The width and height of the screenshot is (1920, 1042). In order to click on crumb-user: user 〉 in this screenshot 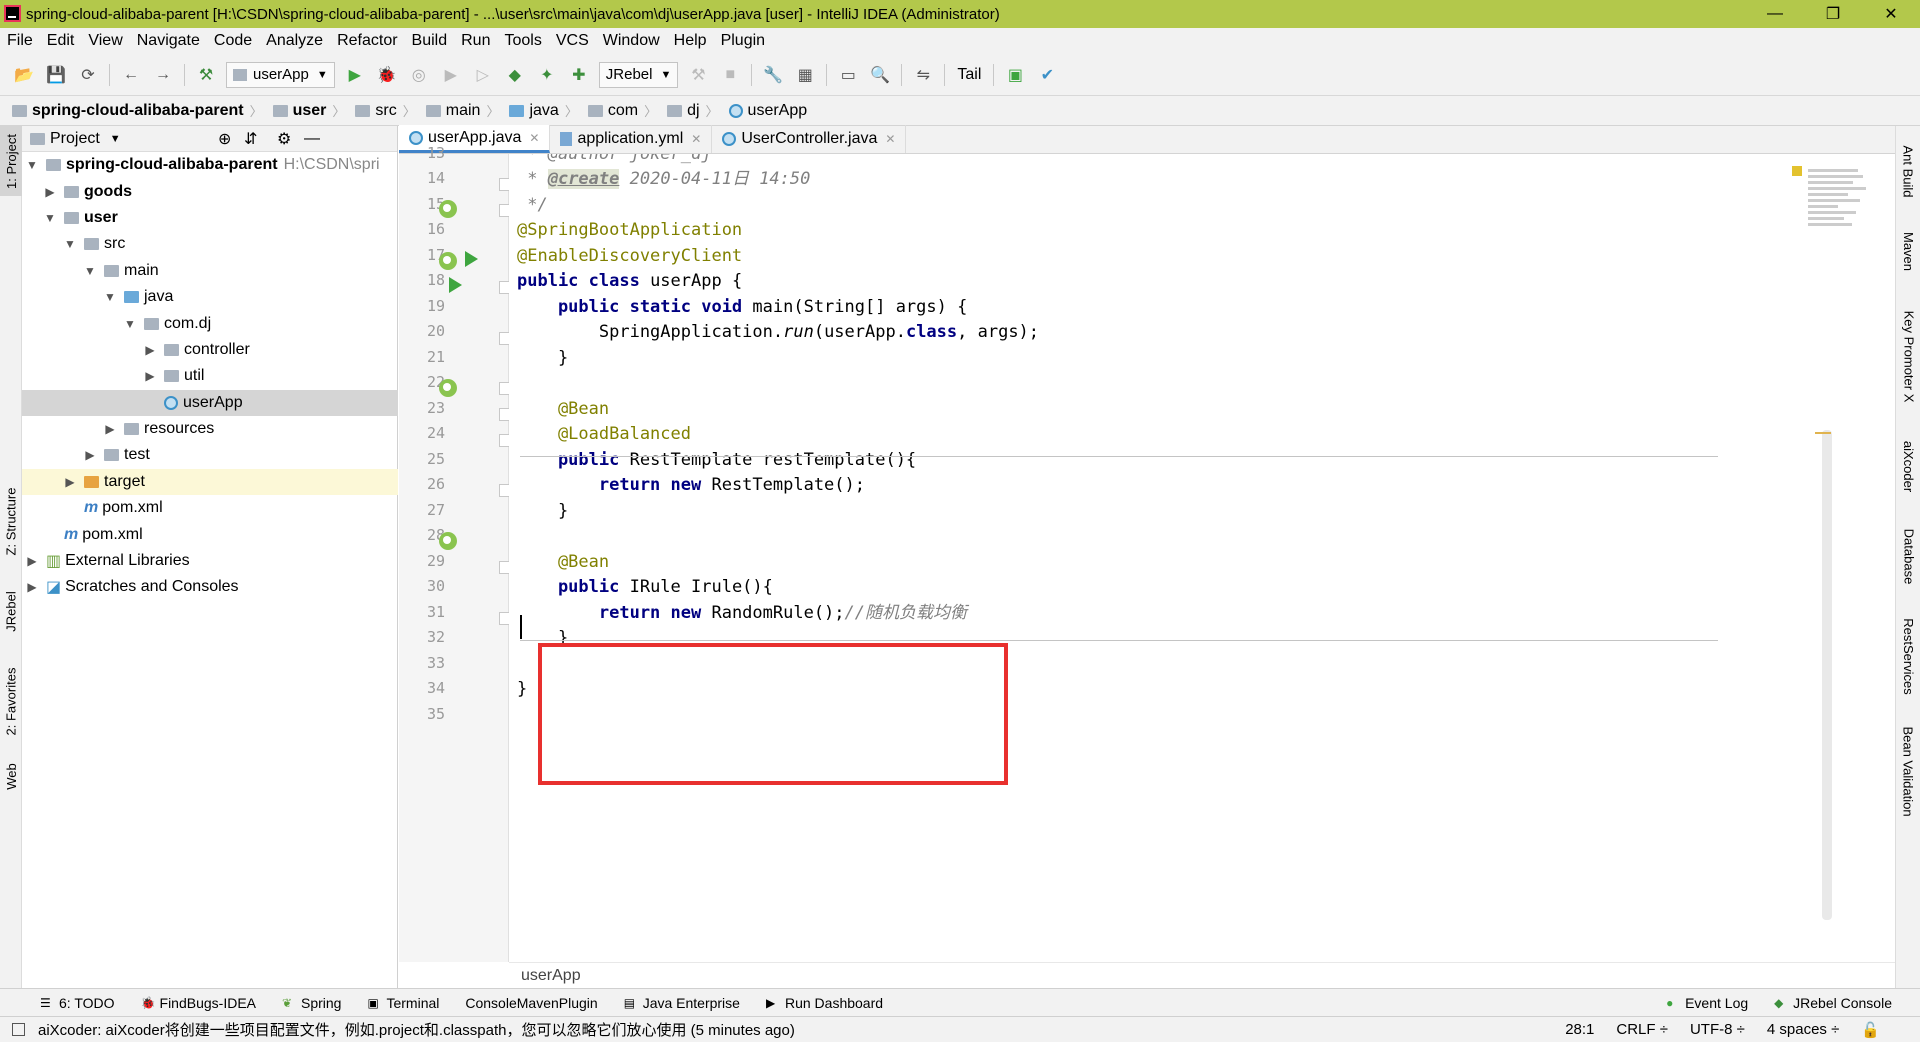, I will do `click(312, 110)`.